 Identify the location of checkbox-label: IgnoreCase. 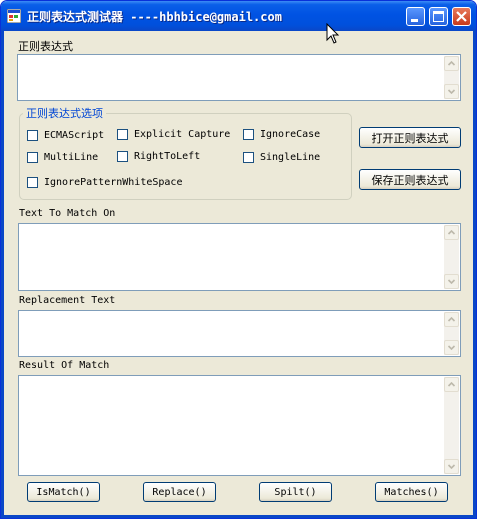
(290, 134).